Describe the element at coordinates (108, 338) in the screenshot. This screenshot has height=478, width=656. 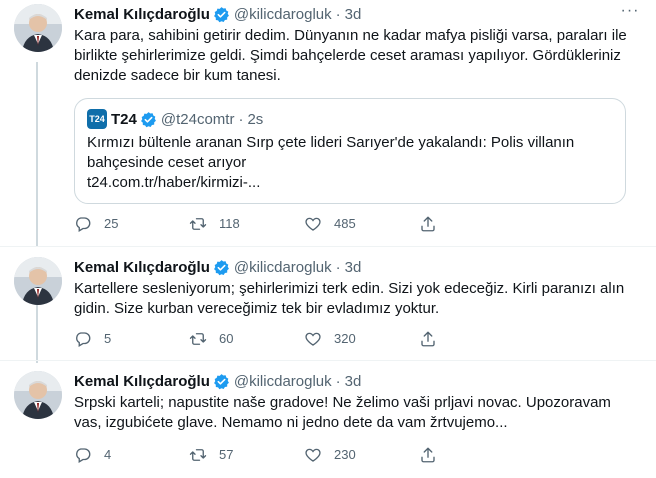
I see `reply-count: 5` at that location.